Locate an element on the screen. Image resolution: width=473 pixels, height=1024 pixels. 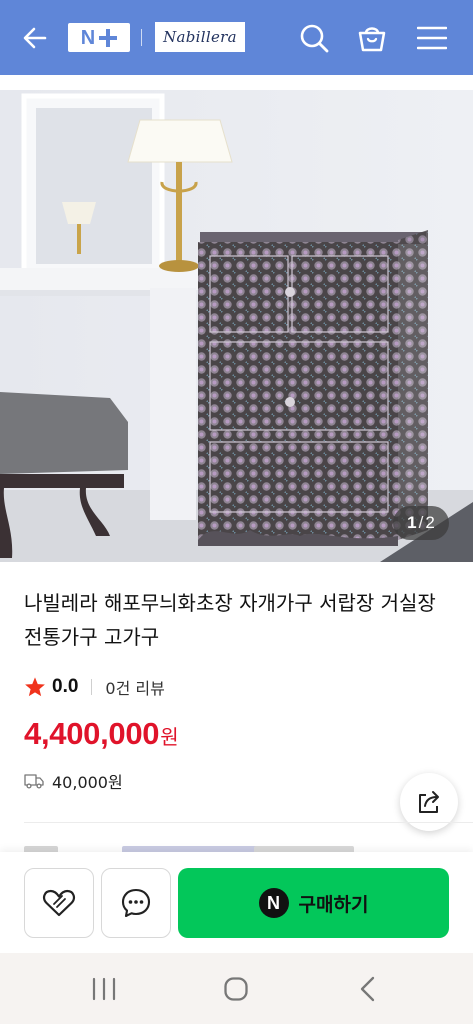
brand-logo: Nabillera is located at coordinates (200, 37).